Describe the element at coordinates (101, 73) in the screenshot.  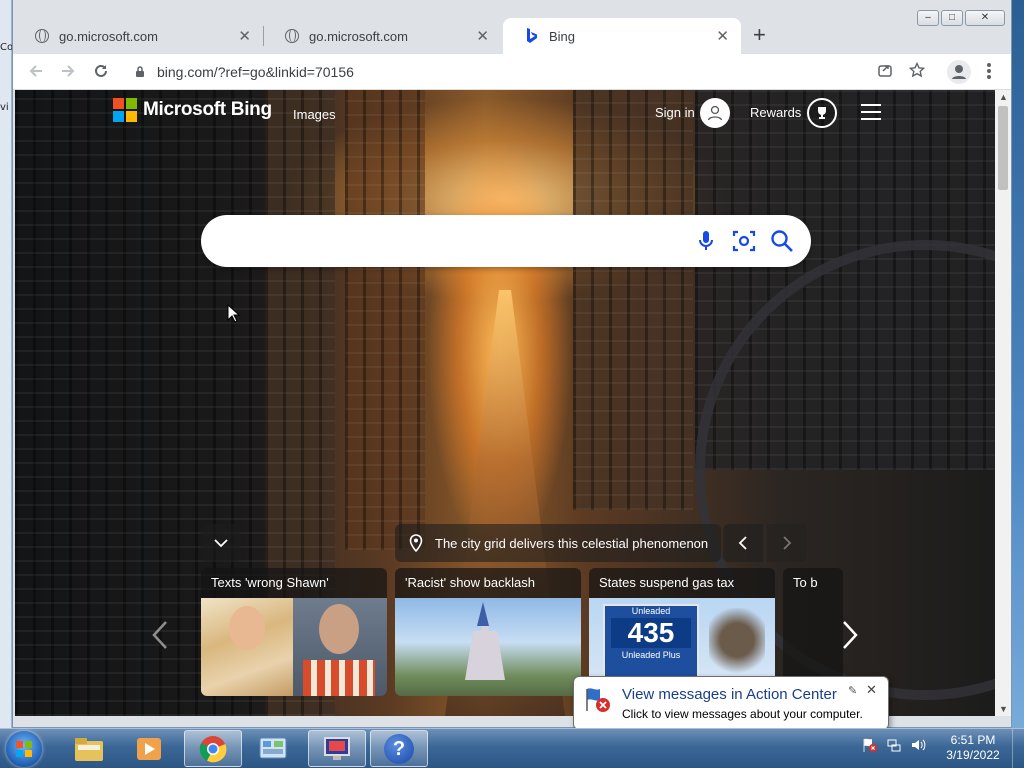
I see `reload-icon` at that location.